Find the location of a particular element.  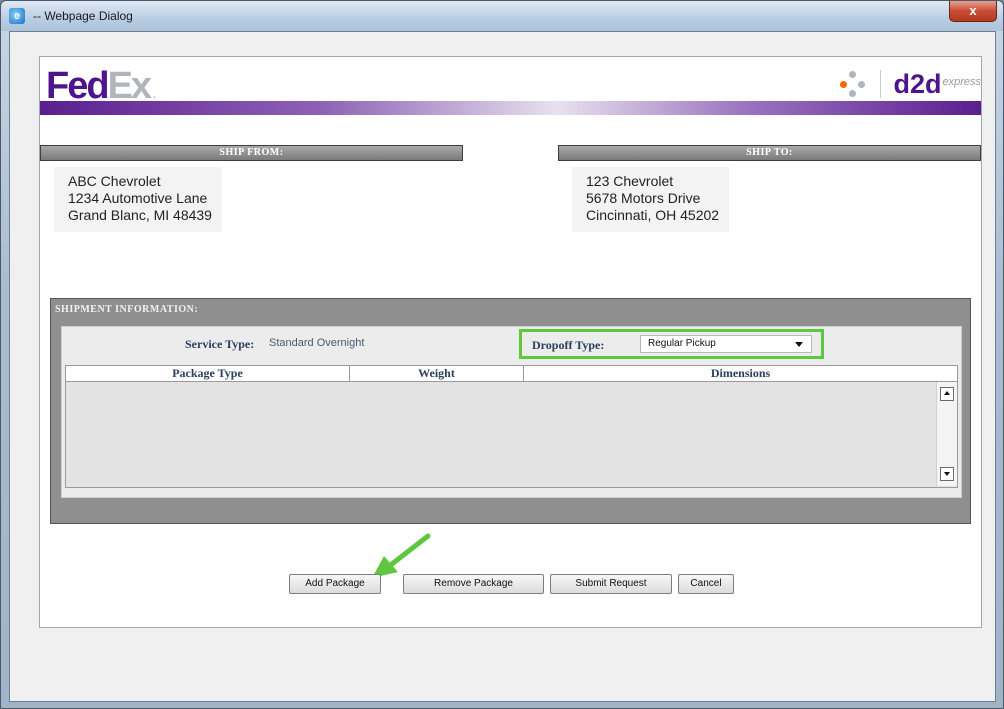

shipment-information-heading: SHIPMENT INFORMATION: is located at coordinates (127, 309).